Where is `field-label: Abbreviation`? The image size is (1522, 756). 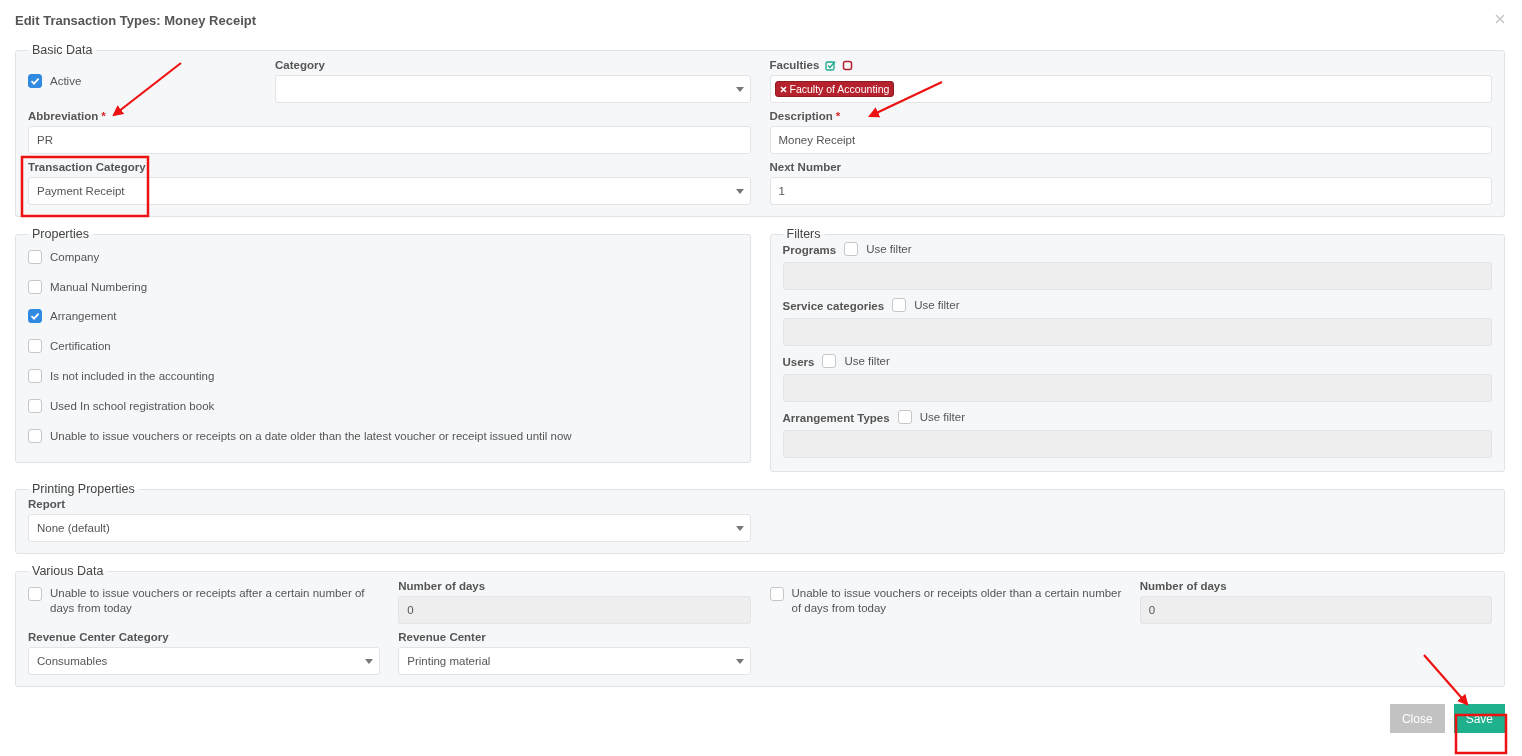 field-label: Abbreviation is located at coordinates (63, 116).